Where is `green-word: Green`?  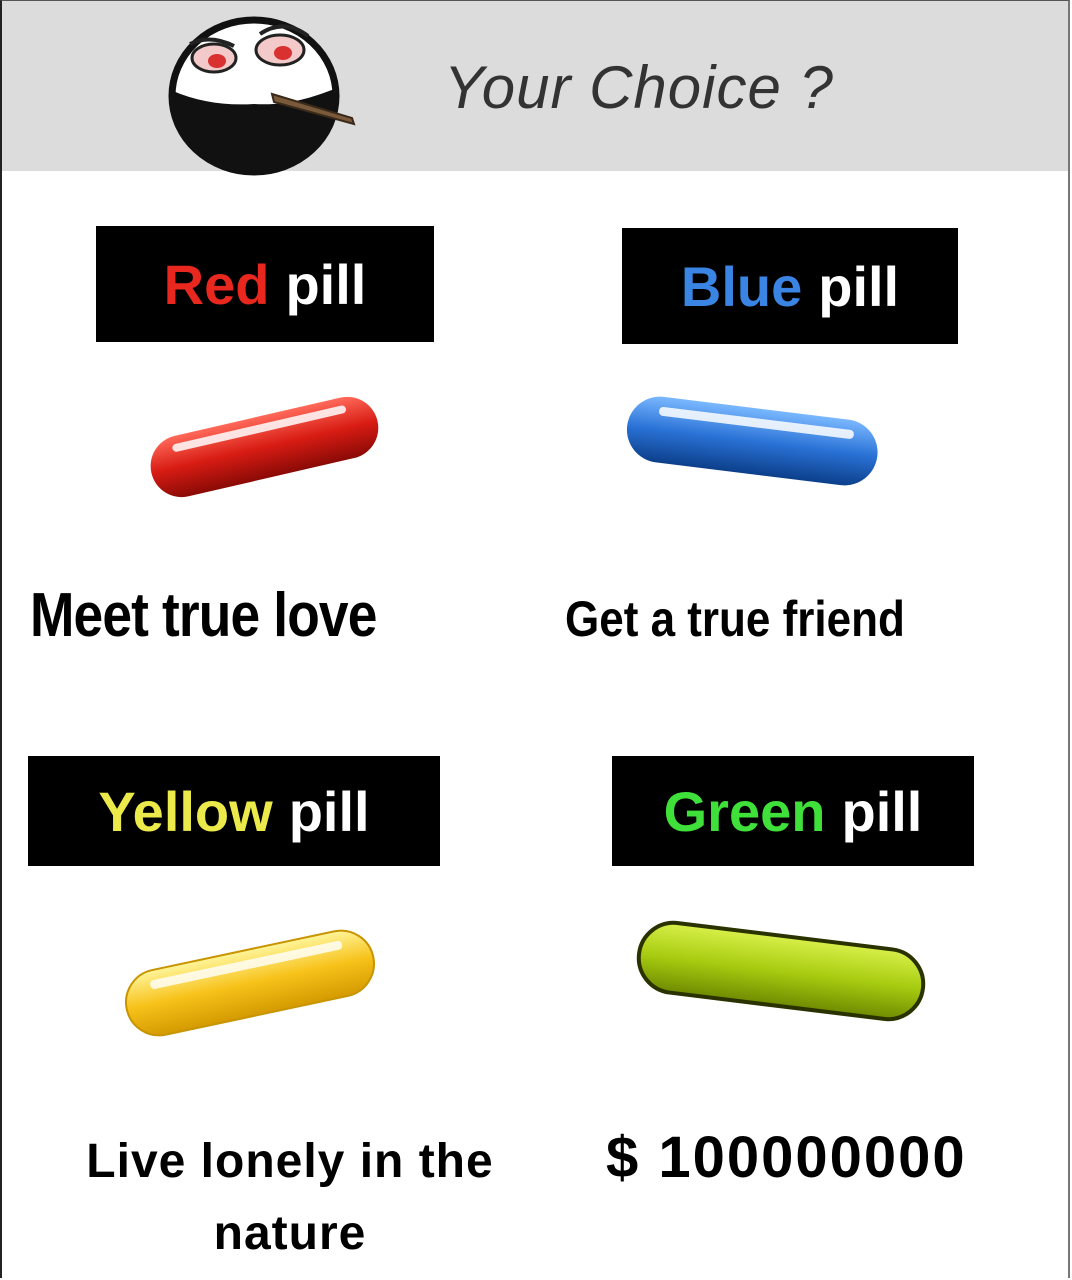 green-word: Green is located at coordinates (744, 811).